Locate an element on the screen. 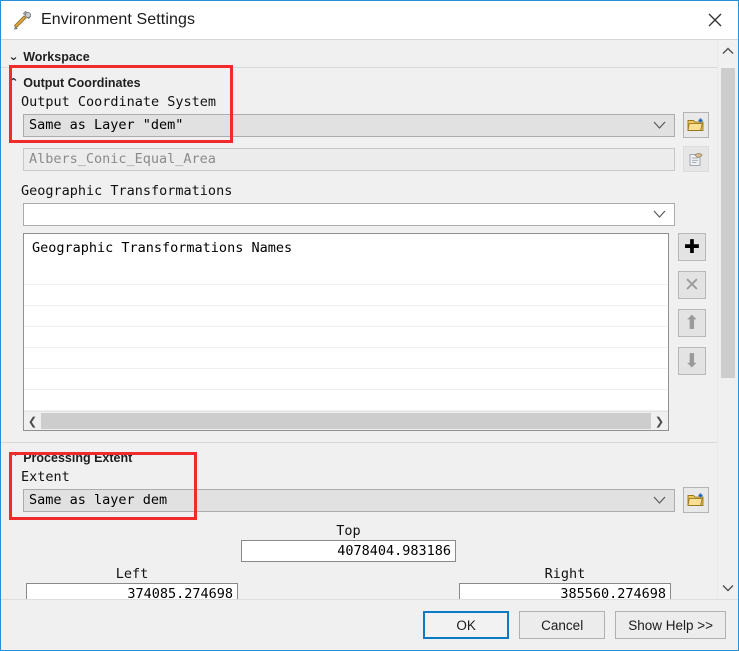 This screenshot has width=739, height=651. vertical-scroll-thumb is located at coordinates (728, 223).